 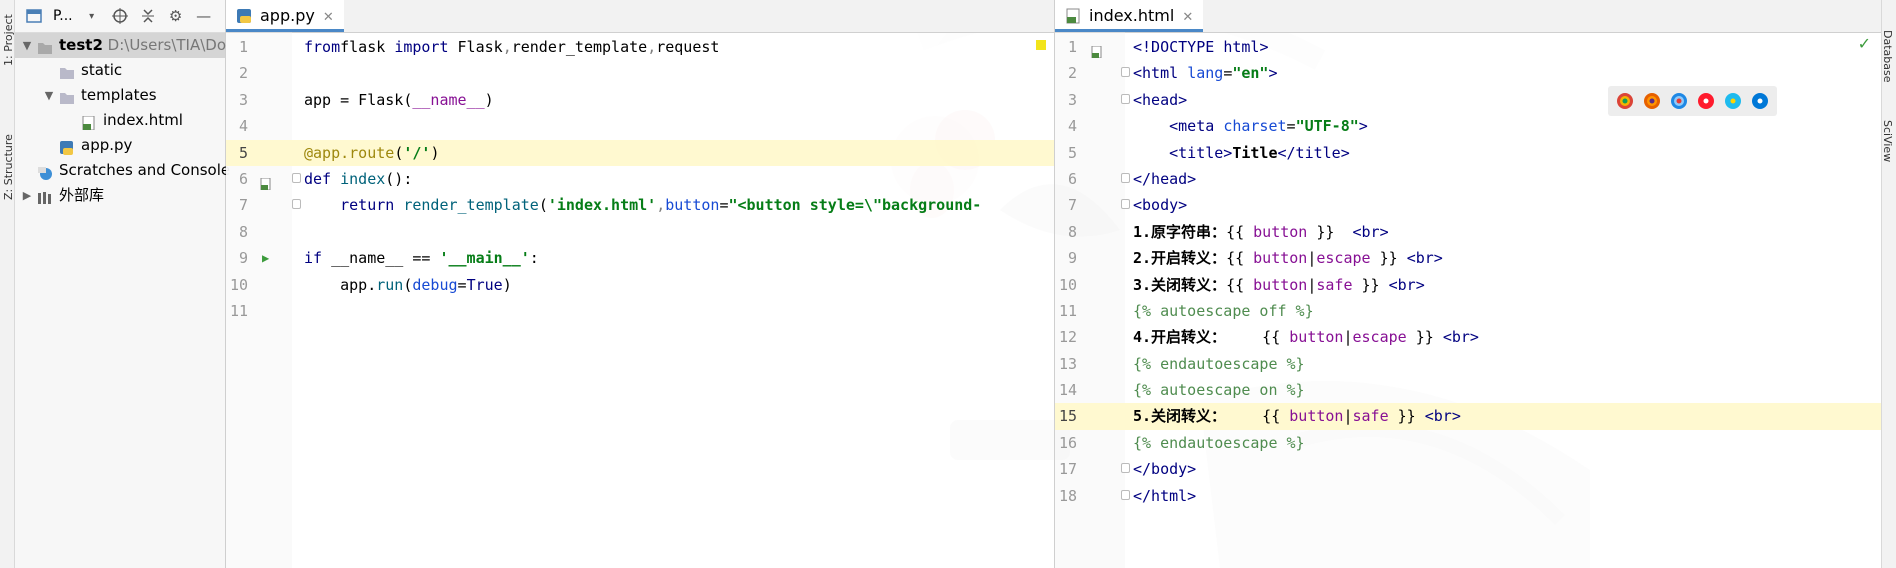 What do you see at coordinates (45, 171) in the screenshot?
I see `scratches-icon` at bounding box center [45, 171].